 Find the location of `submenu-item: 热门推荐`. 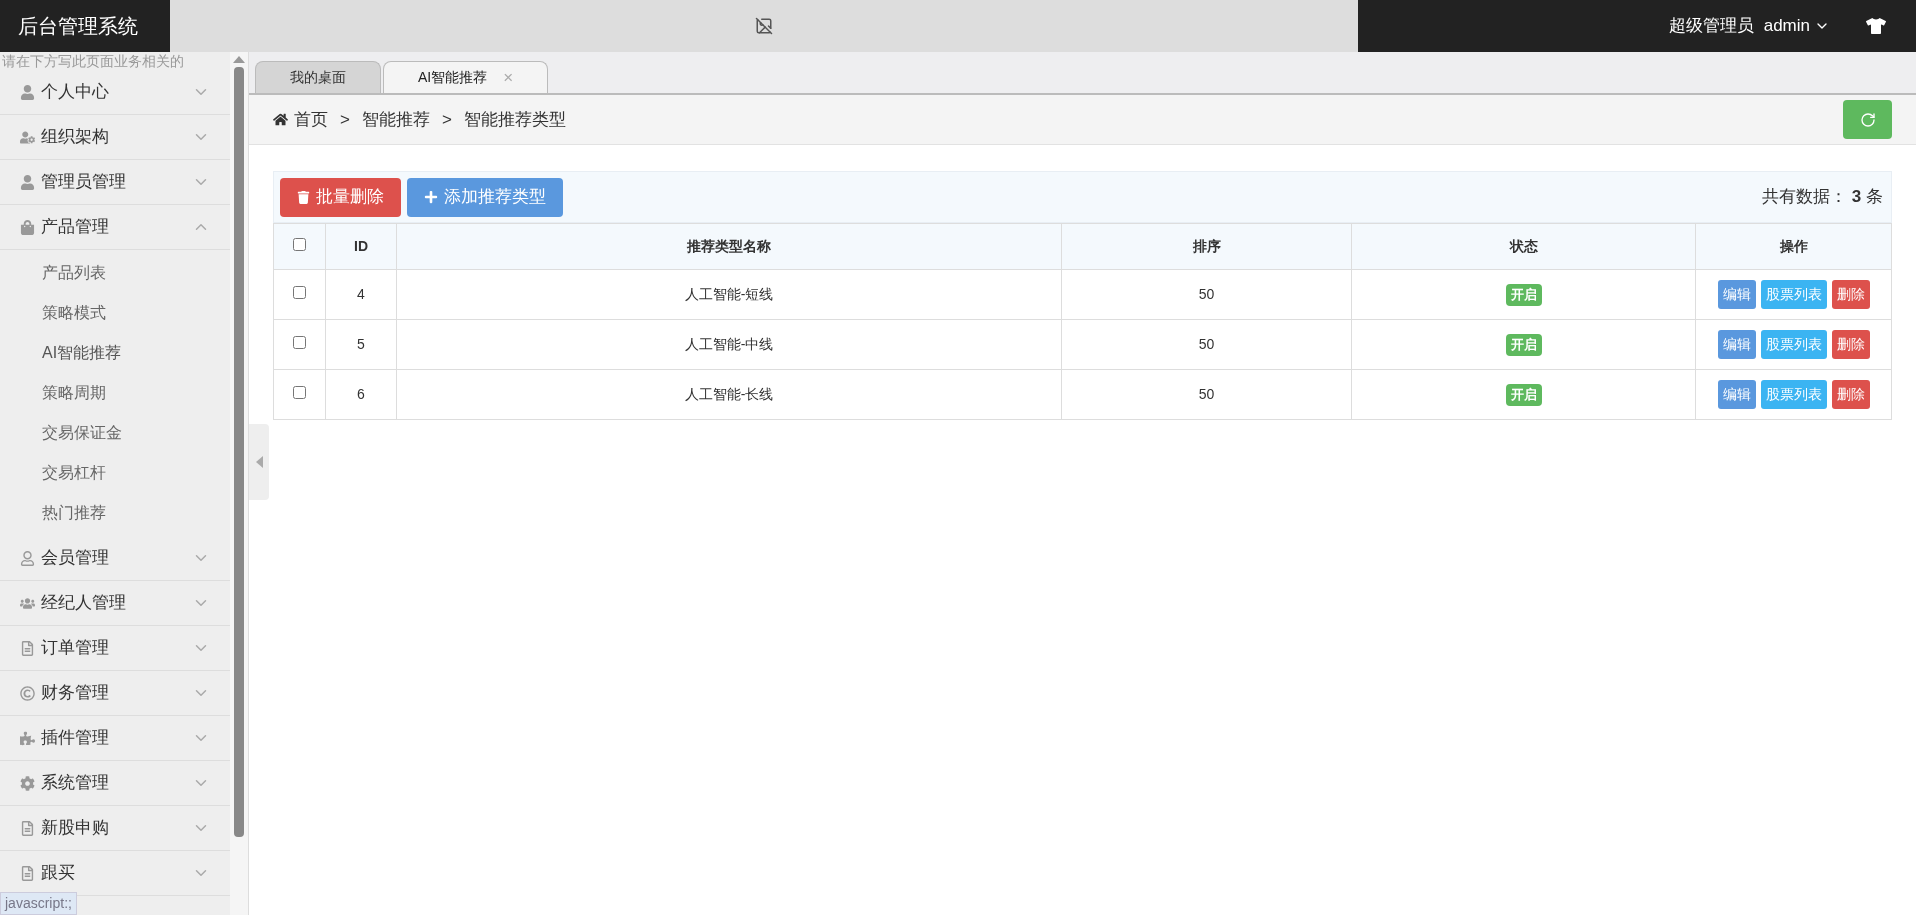

submenu-item: 热门推荐 is located at coordinates (115, 513).